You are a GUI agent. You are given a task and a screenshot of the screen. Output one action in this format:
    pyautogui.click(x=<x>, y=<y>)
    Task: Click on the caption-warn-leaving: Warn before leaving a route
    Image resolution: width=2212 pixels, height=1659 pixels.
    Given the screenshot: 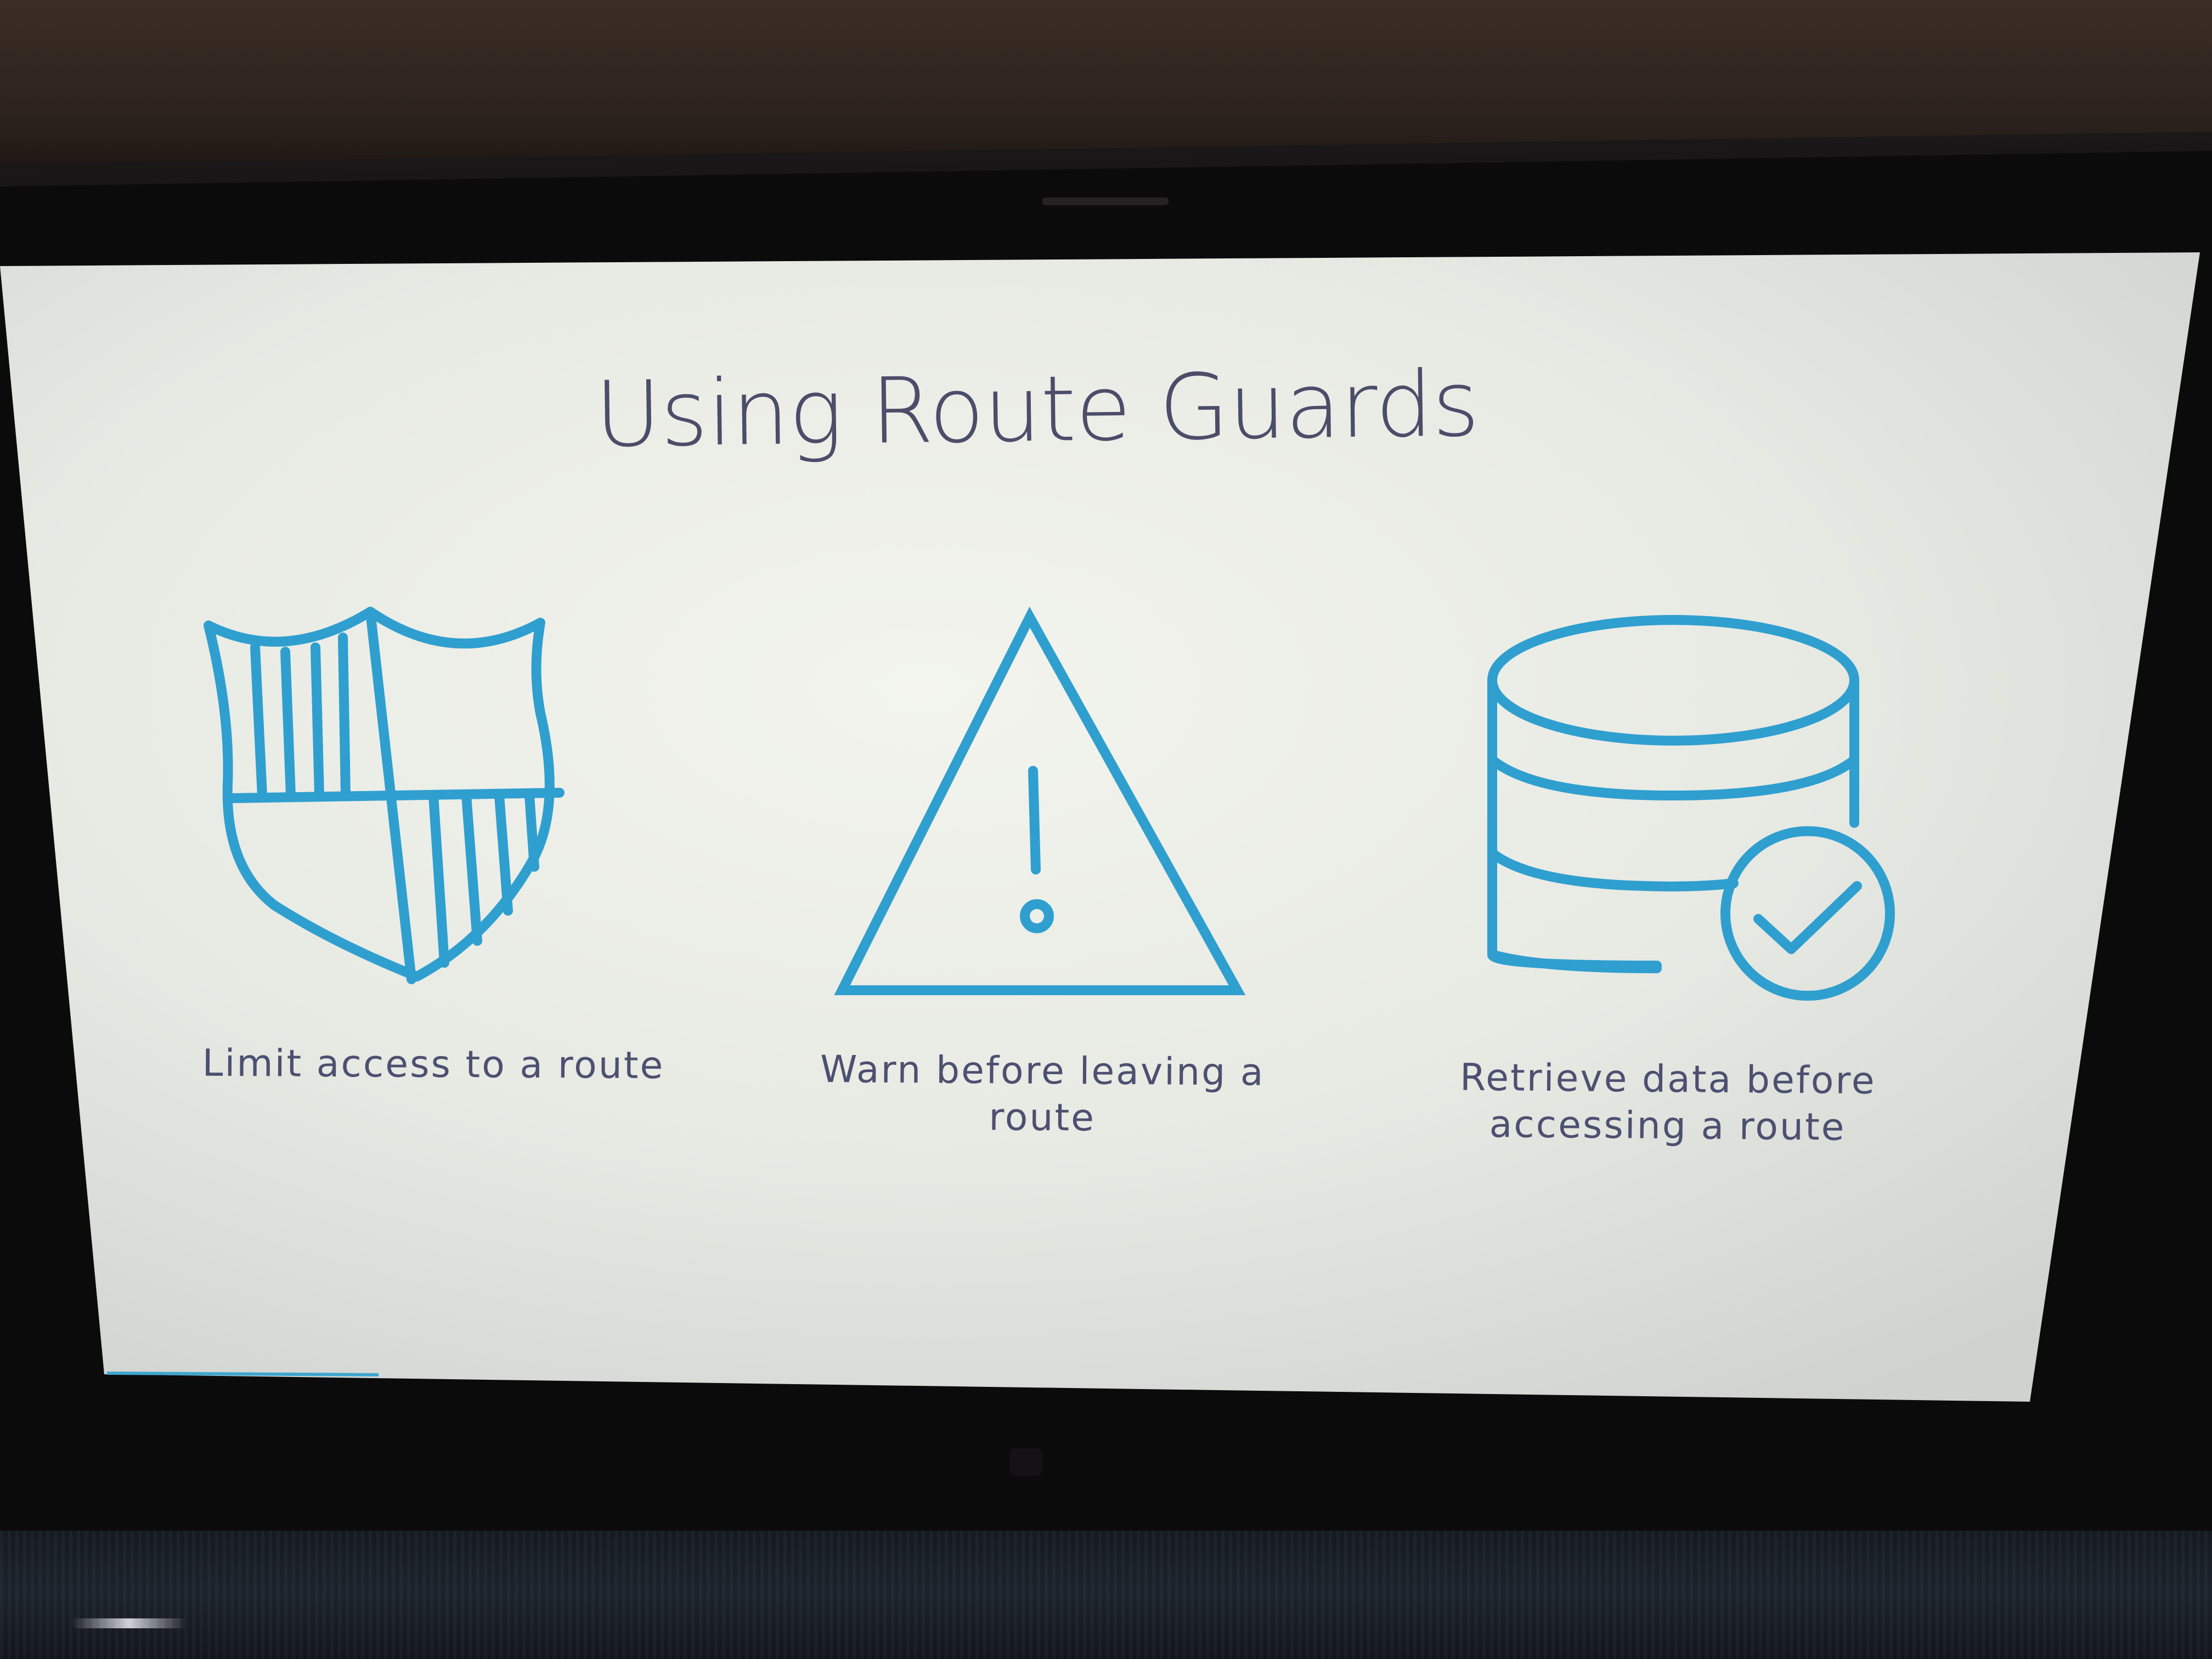 What is the action you would take?
    pyautogui.click(x=1042, y=1094)
    